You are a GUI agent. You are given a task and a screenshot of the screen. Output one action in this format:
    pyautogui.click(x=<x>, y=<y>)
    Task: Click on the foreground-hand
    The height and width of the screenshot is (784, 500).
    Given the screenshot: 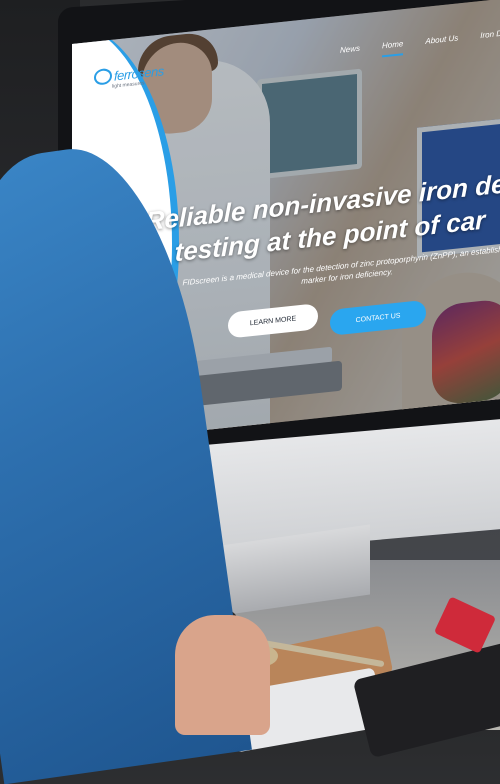 What is the action you would take?
    pyautogui.click(x=222, y=675)
    